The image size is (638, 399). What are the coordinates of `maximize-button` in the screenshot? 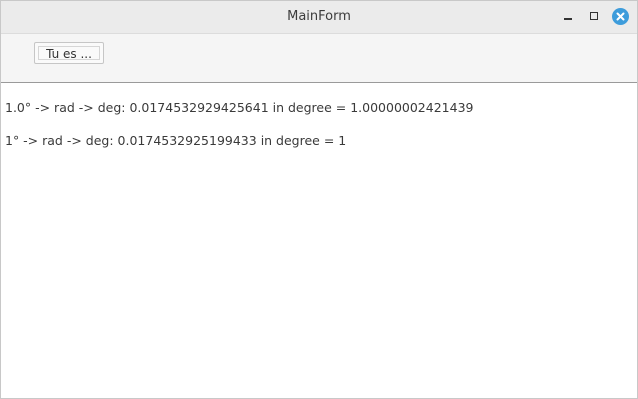 It's located at (595, 17).